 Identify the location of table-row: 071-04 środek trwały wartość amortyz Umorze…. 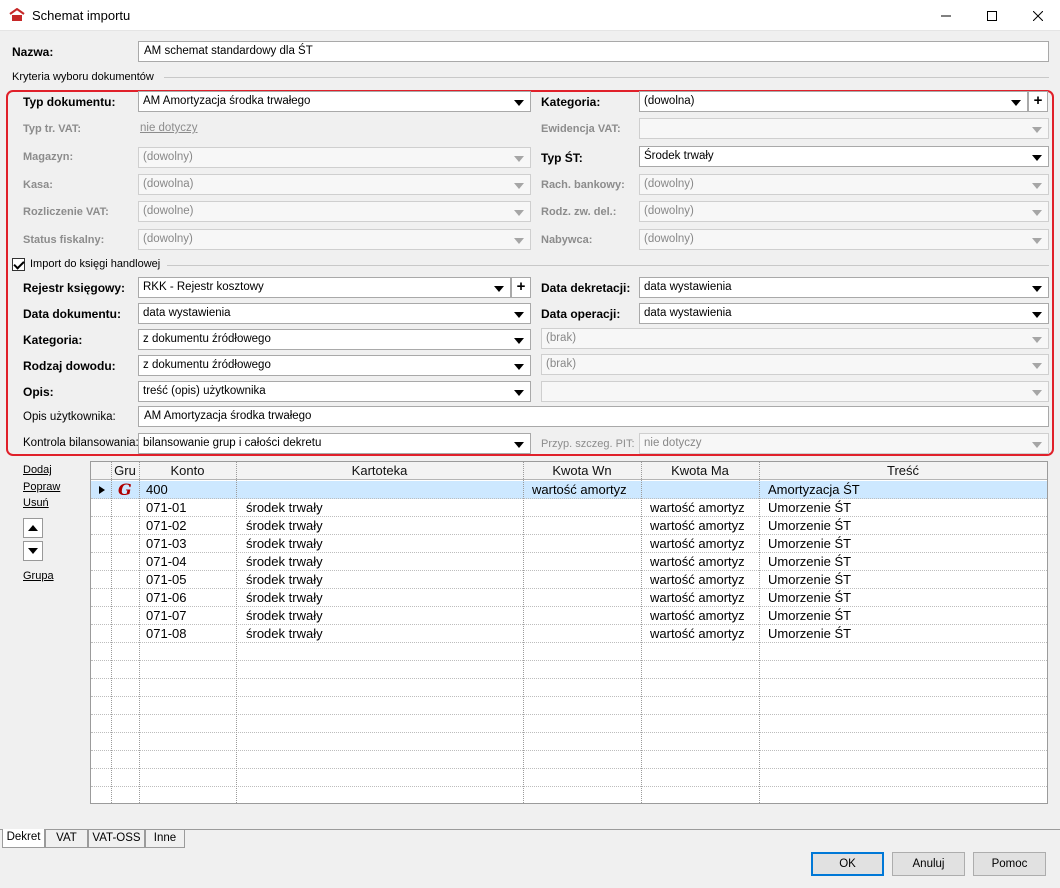
(569, 562).